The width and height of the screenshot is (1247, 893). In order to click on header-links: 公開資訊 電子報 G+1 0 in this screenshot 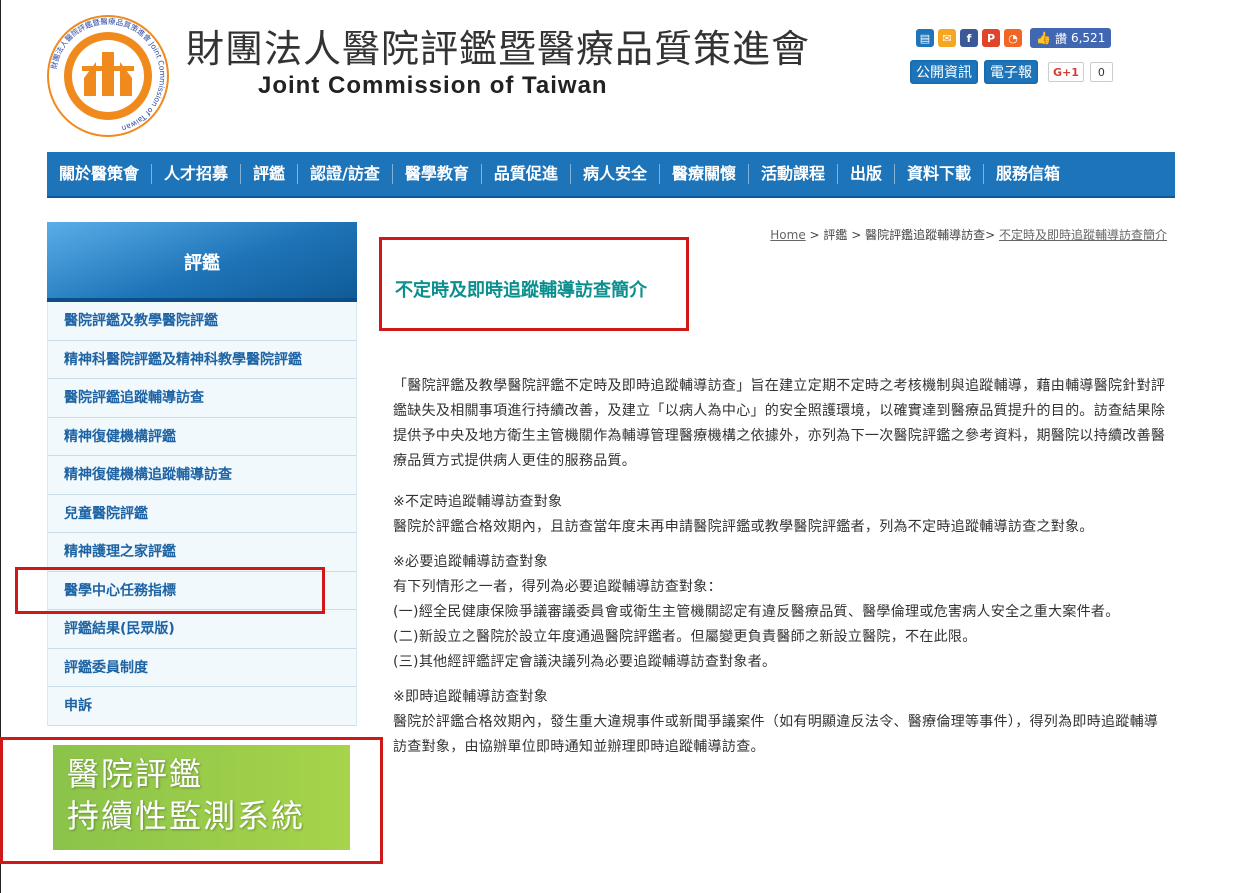, I will do `click(1011, 72)`.